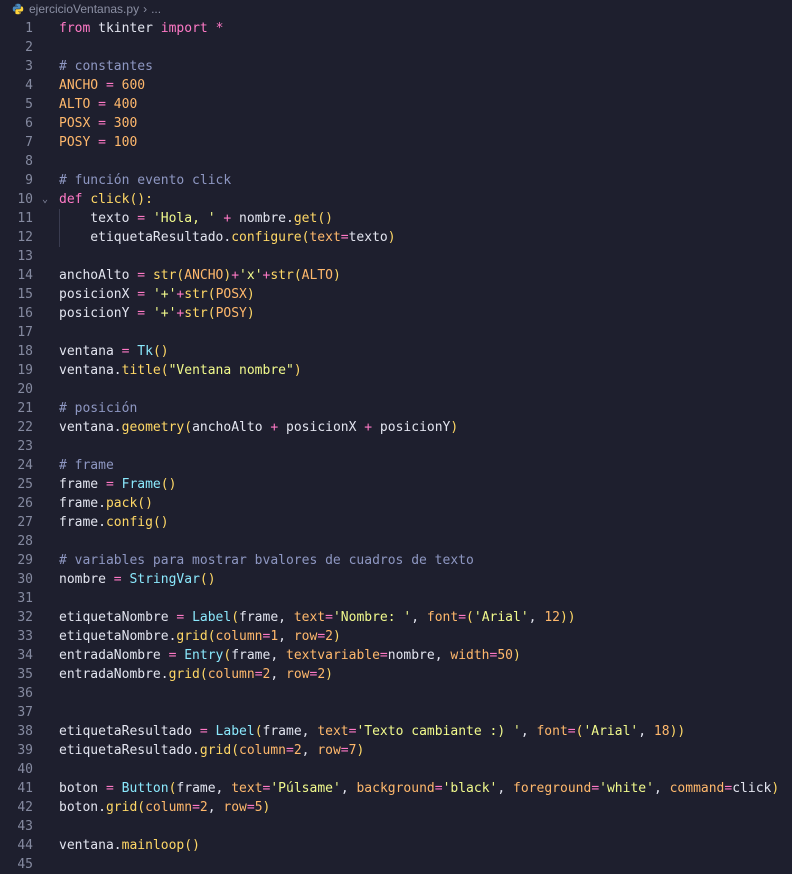 The width and height of the screenshot is (792, 874). What do you see at coordinates (552, 788) in the screenshot?
I see `code-token: foreground` at bounding box center [552, 788].